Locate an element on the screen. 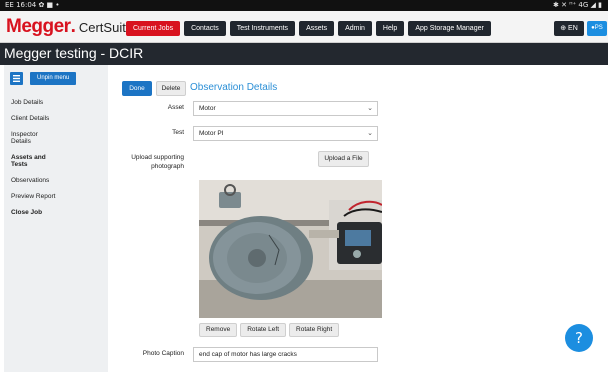 The image size is (608, 372). photo-caption-input: end cap of motor has large cracks is located at coordinates (285, 354).